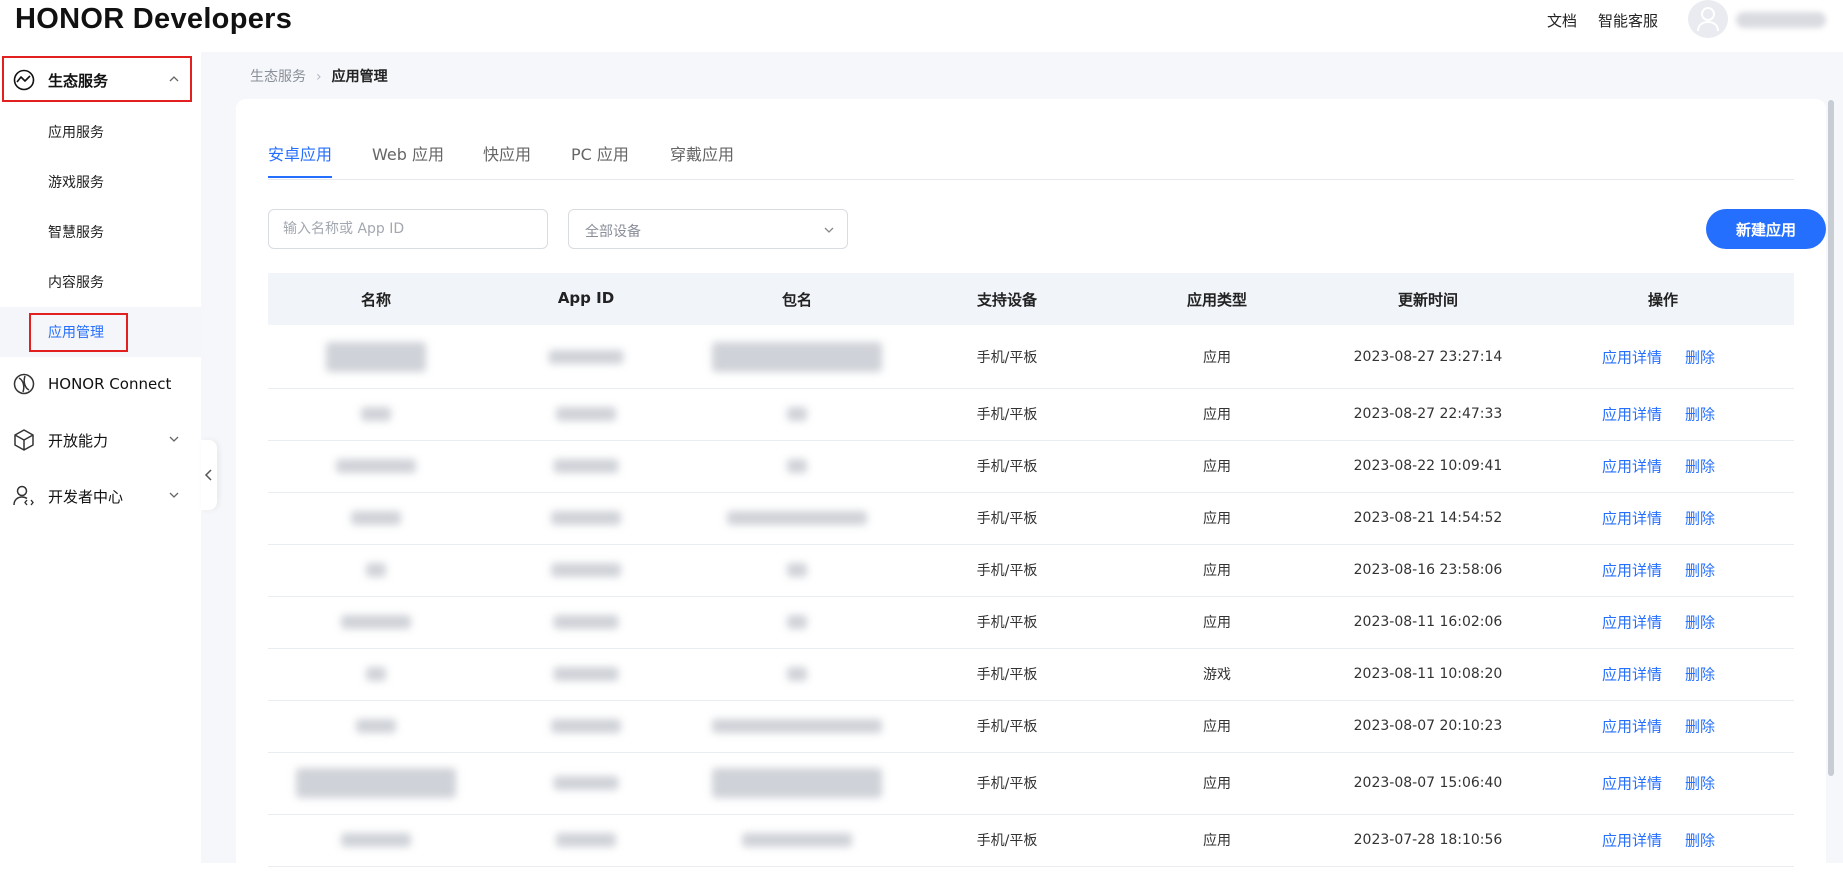 The width and height of the screenshot is (1843, 879). I want to click on update-time: 2023-08-07 20:10:23, so click(1428, 726).